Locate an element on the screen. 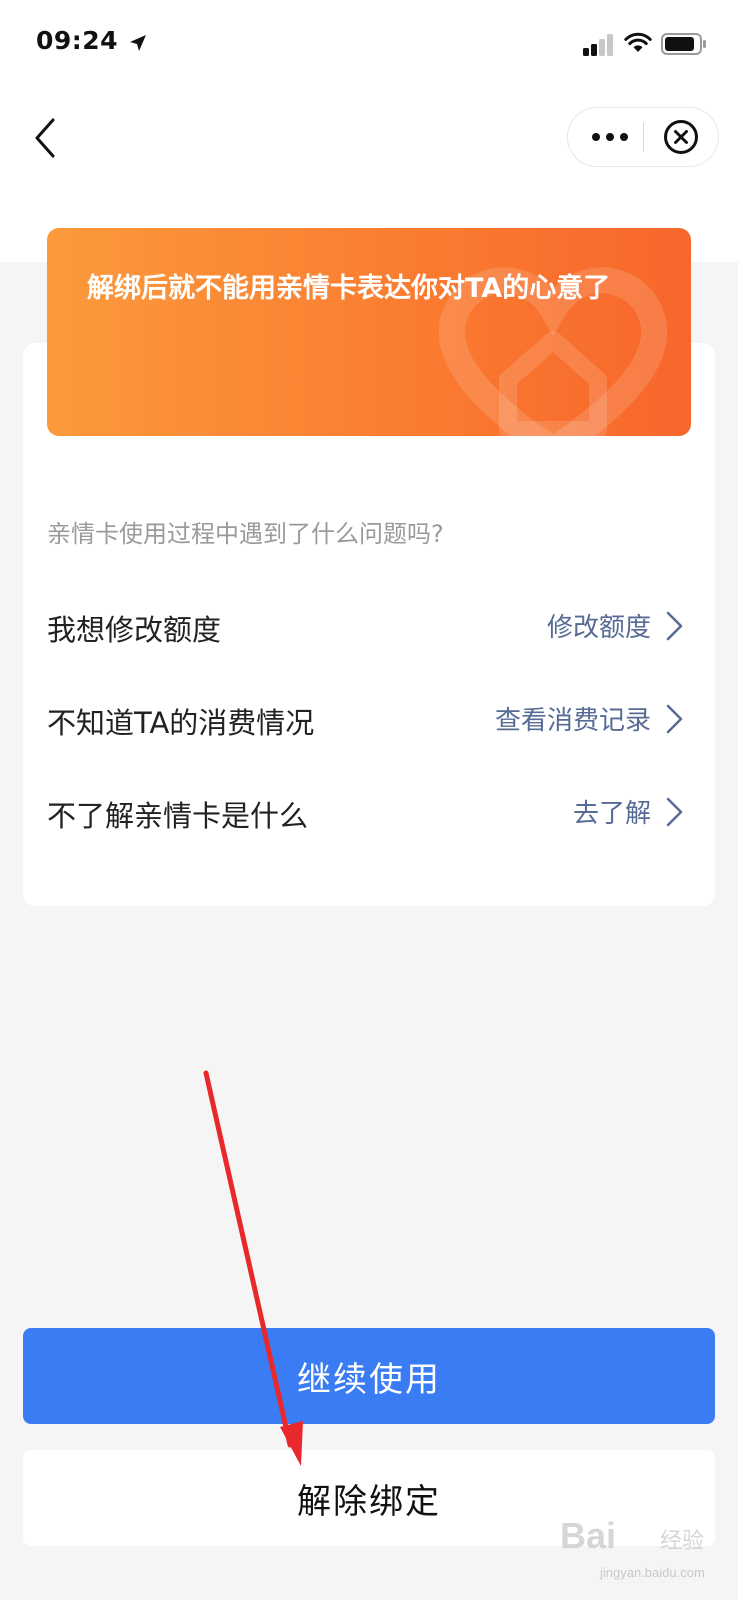  watermark-brand: Bai is located at coordinates (588, 1535).